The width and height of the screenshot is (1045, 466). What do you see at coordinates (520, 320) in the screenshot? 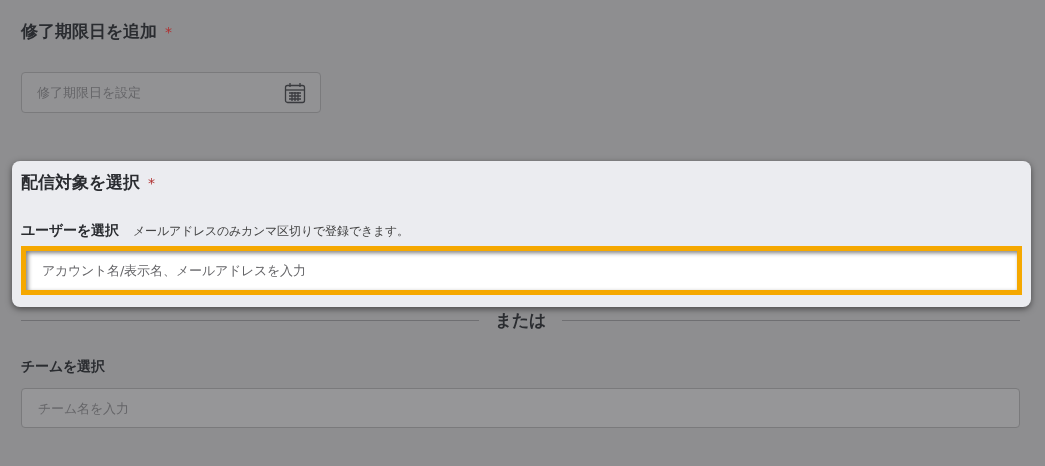
I see `divider-label: または` at bounding box center [520, 320].